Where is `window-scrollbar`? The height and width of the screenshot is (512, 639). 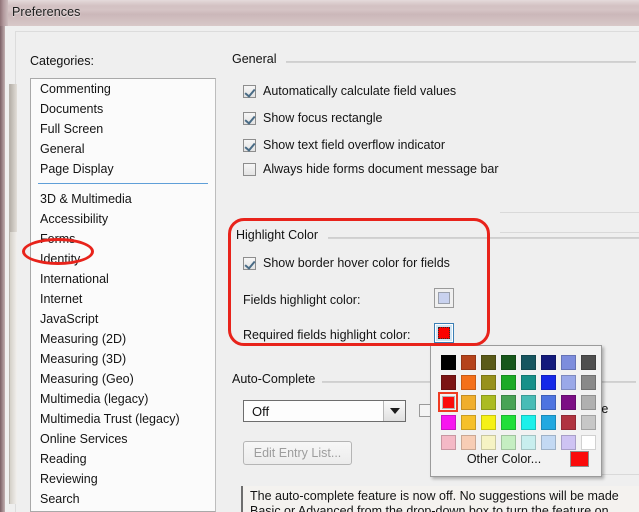 window-scrollbar is located at coordinates (13, 294).